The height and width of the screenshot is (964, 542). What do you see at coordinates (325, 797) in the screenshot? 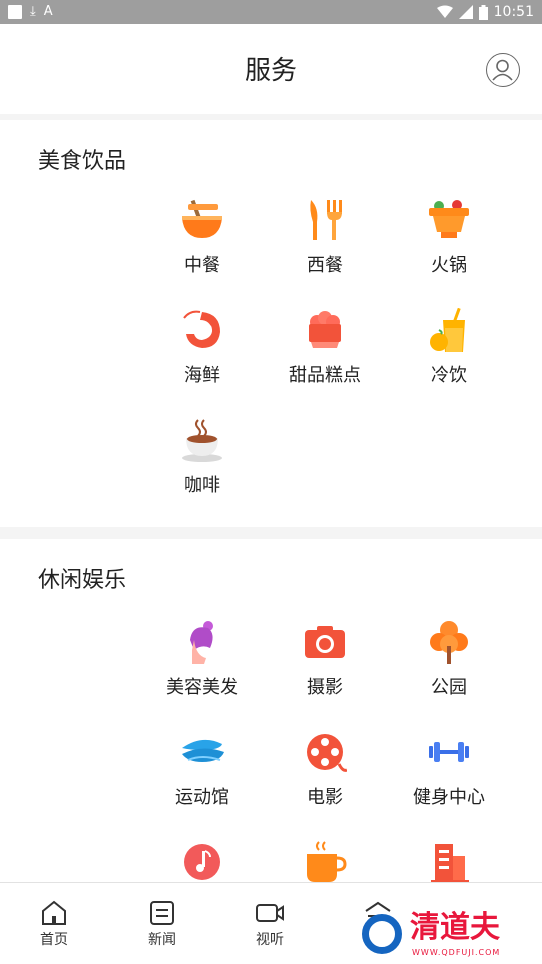
I see `item-label: 电影` at bounding box center [325, 797].